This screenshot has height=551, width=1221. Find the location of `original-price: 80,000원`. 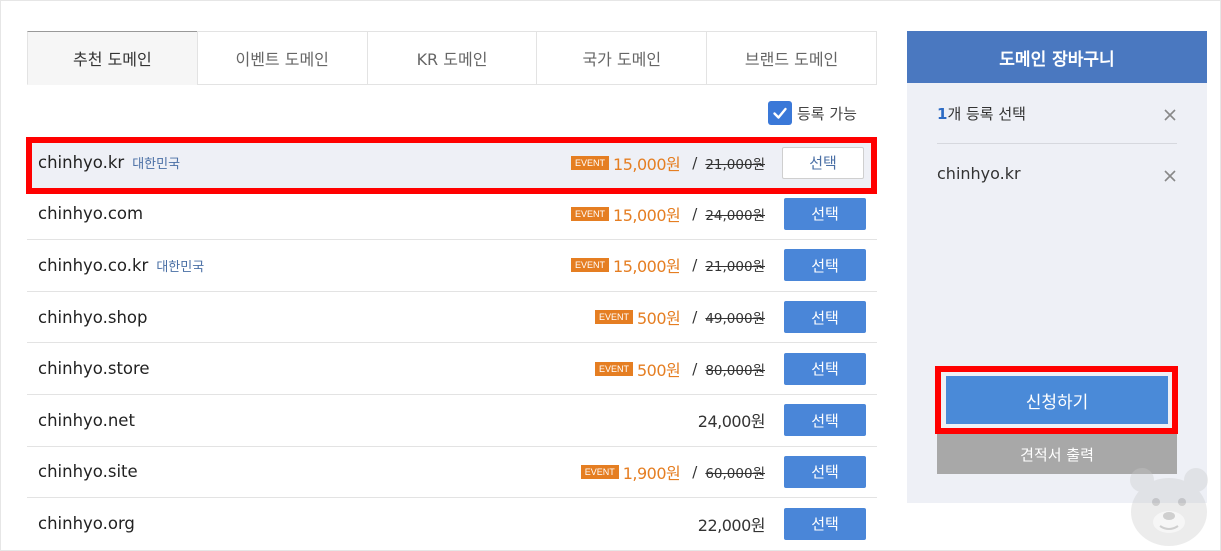

original-price: 80,000원 is located at coordinates (735, 370).